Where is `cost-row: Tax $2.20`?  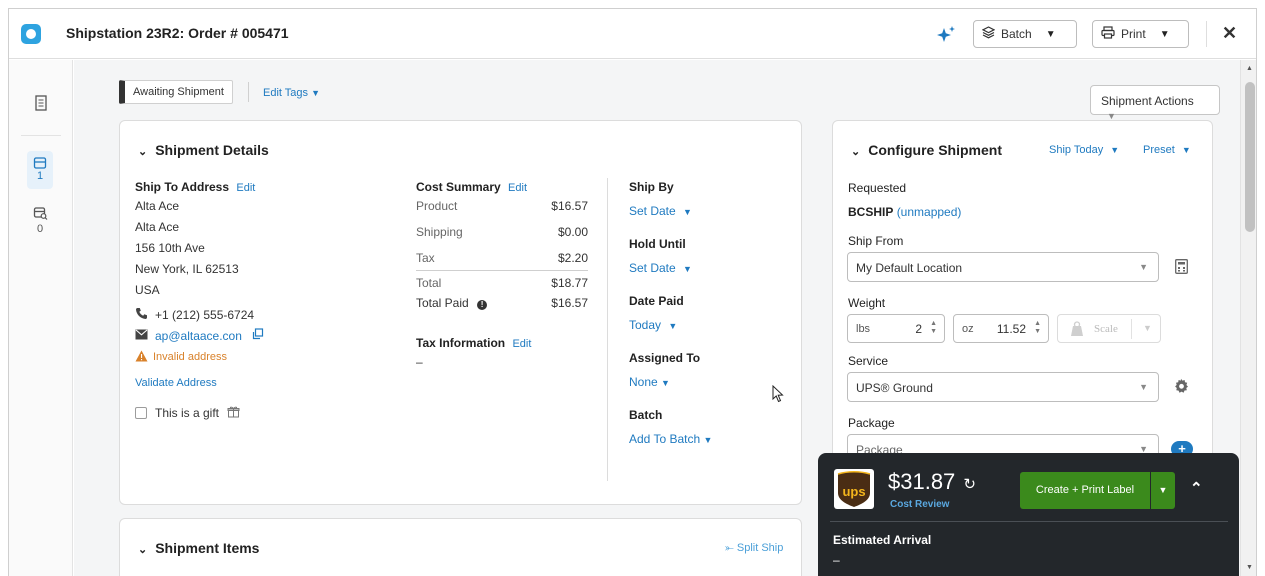 cost-row: Tax $2.20 is located at coordinates (502, 261).